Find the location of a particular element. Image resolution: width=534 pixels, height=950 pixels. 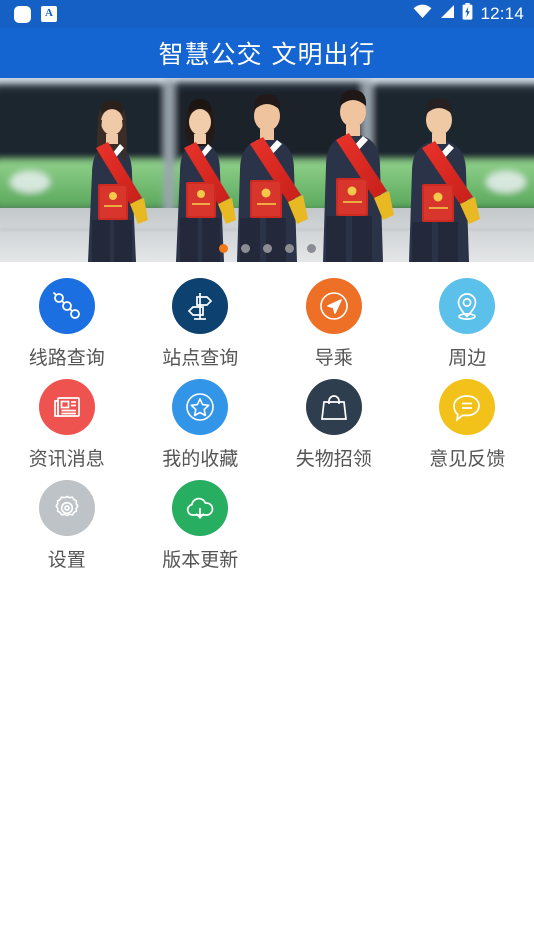

grid-item-route-query: 线路查询 is located at coordinates (67, 328).